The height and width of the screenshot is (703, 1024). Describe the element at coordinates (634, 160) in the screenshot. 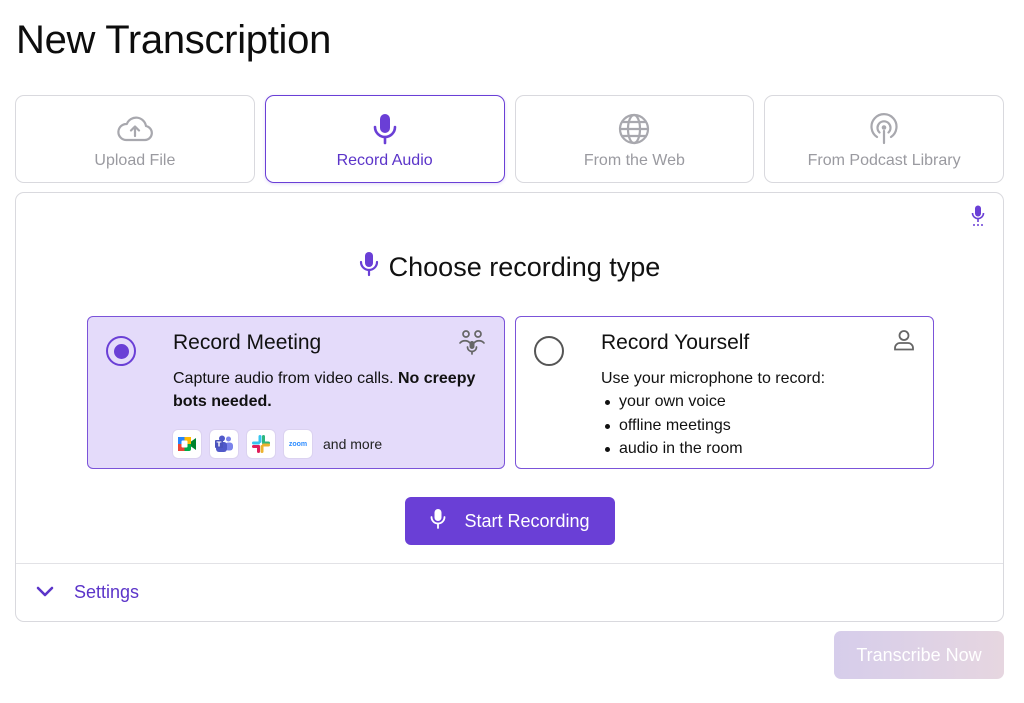

I see `tab-label: From the Web` at that location.